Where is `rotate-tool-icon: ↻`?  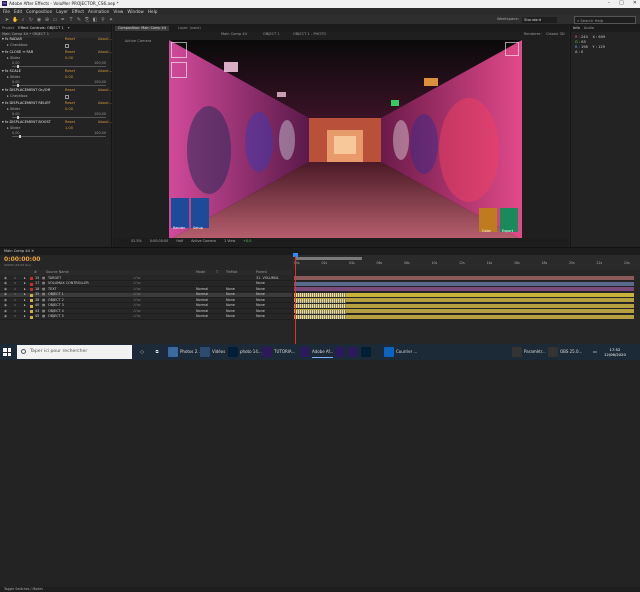
rotate-tool-icon: ↻ is located at coordinates (31, 20).